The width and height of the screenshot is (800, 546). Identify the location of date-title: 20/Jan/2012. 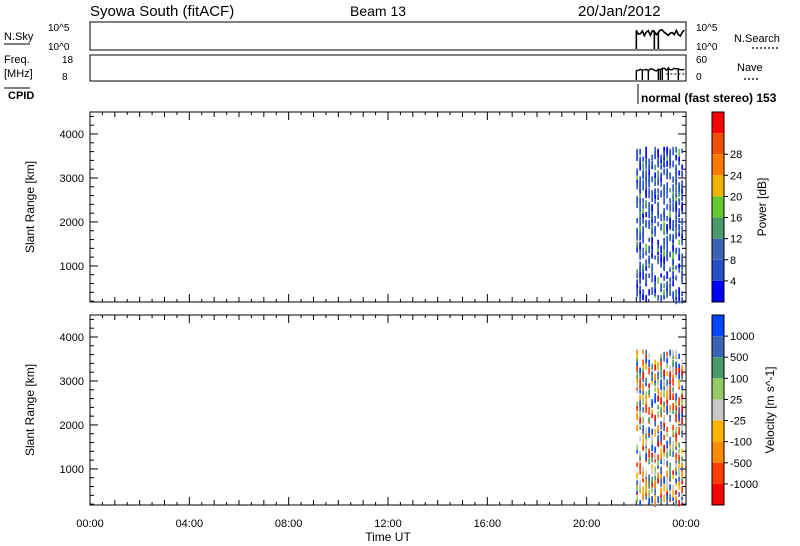
(619, 11).